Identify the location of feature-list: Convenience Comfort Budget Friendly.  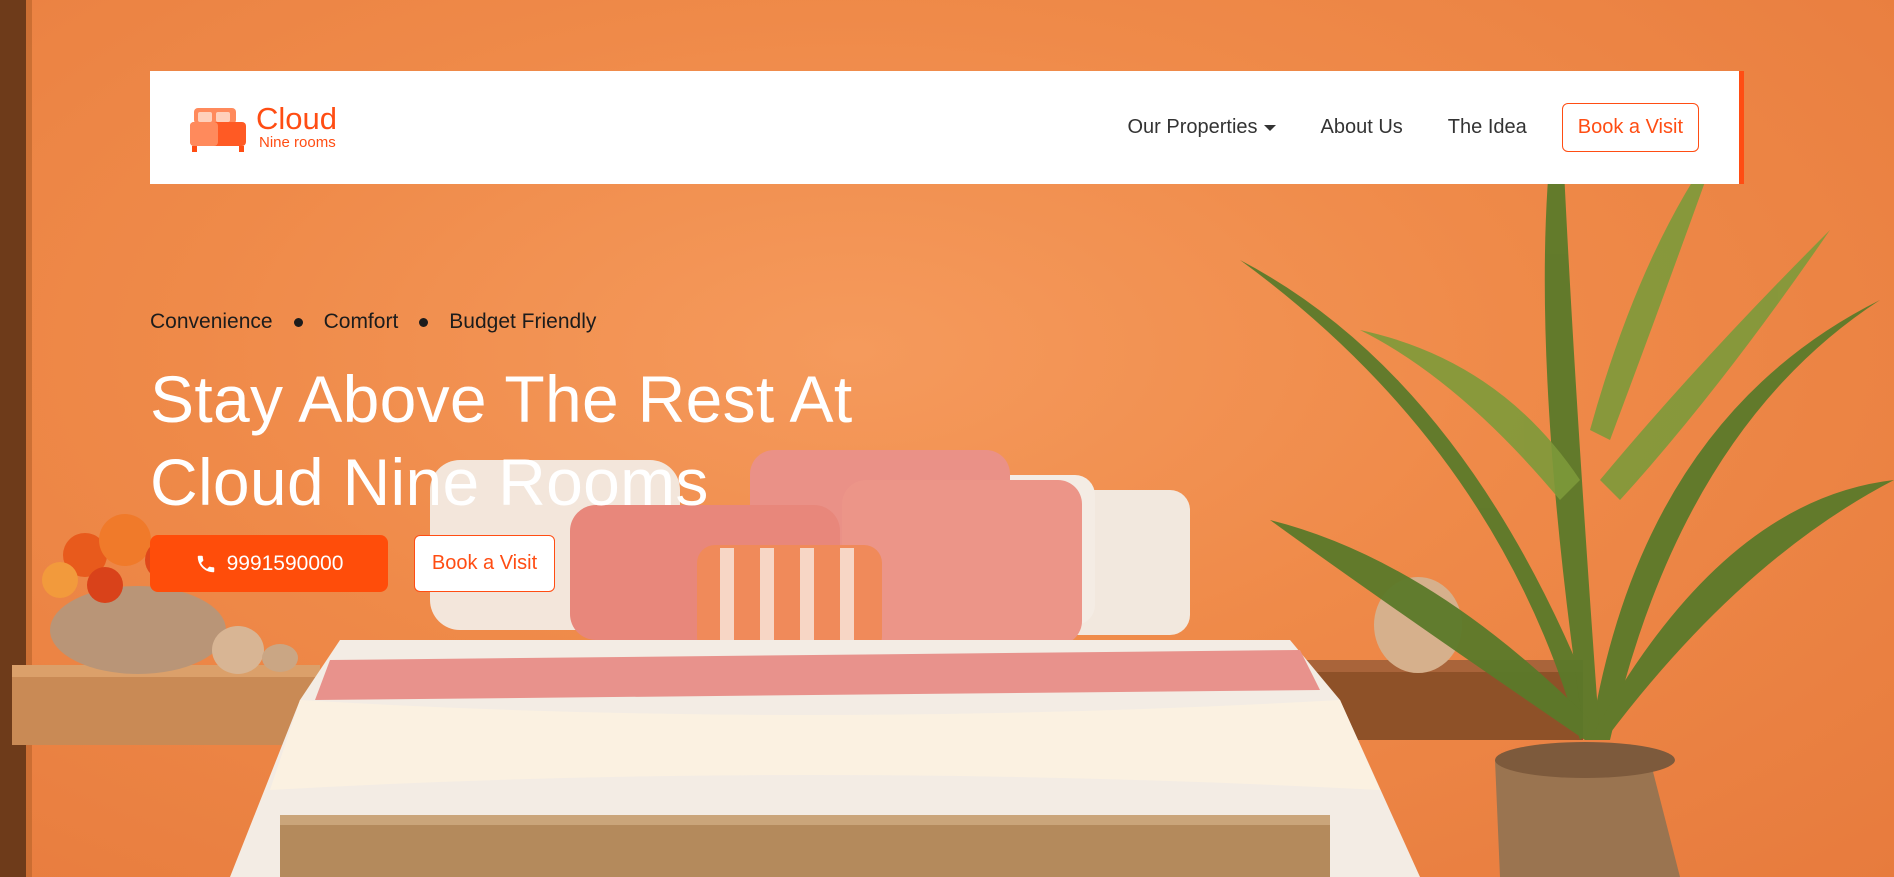
(373, 322).